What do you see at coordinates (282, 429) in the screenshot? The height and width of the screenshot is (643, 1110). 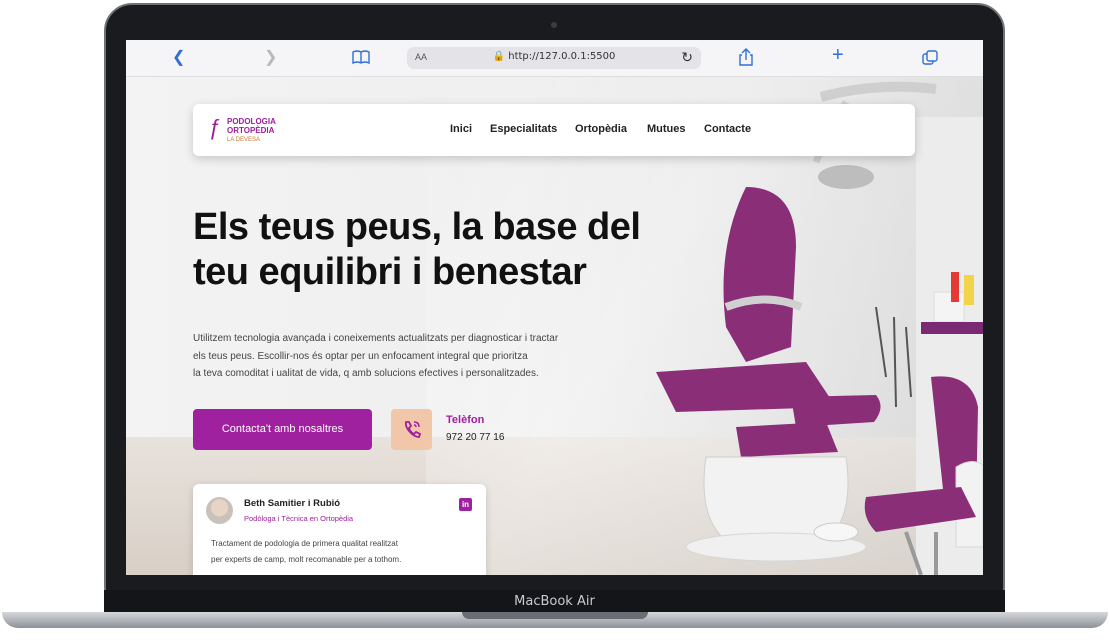 I see `contact-button: Contacta't amb nosaltres` at bounding box center [282, 429].